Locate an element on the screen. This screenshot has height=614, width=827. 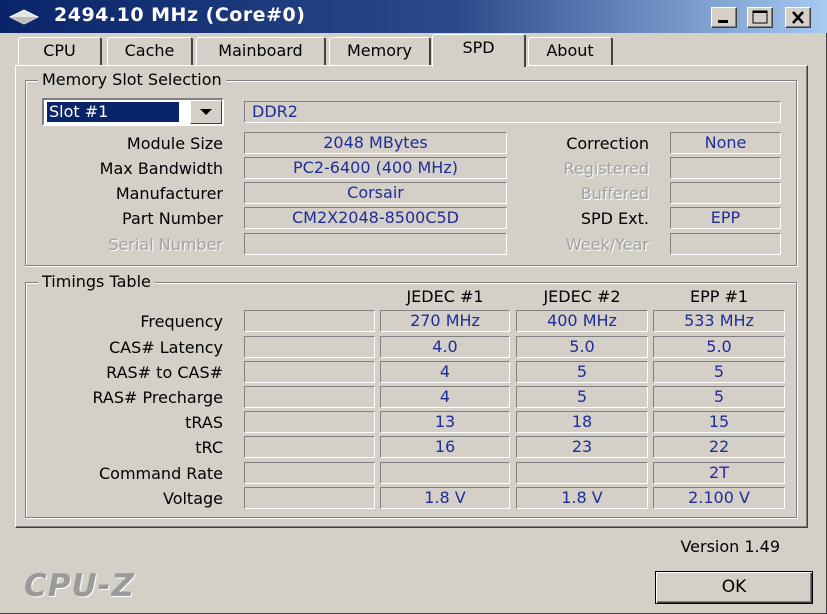
dropdown-arrow-icon is located at coordinates (206, 112).